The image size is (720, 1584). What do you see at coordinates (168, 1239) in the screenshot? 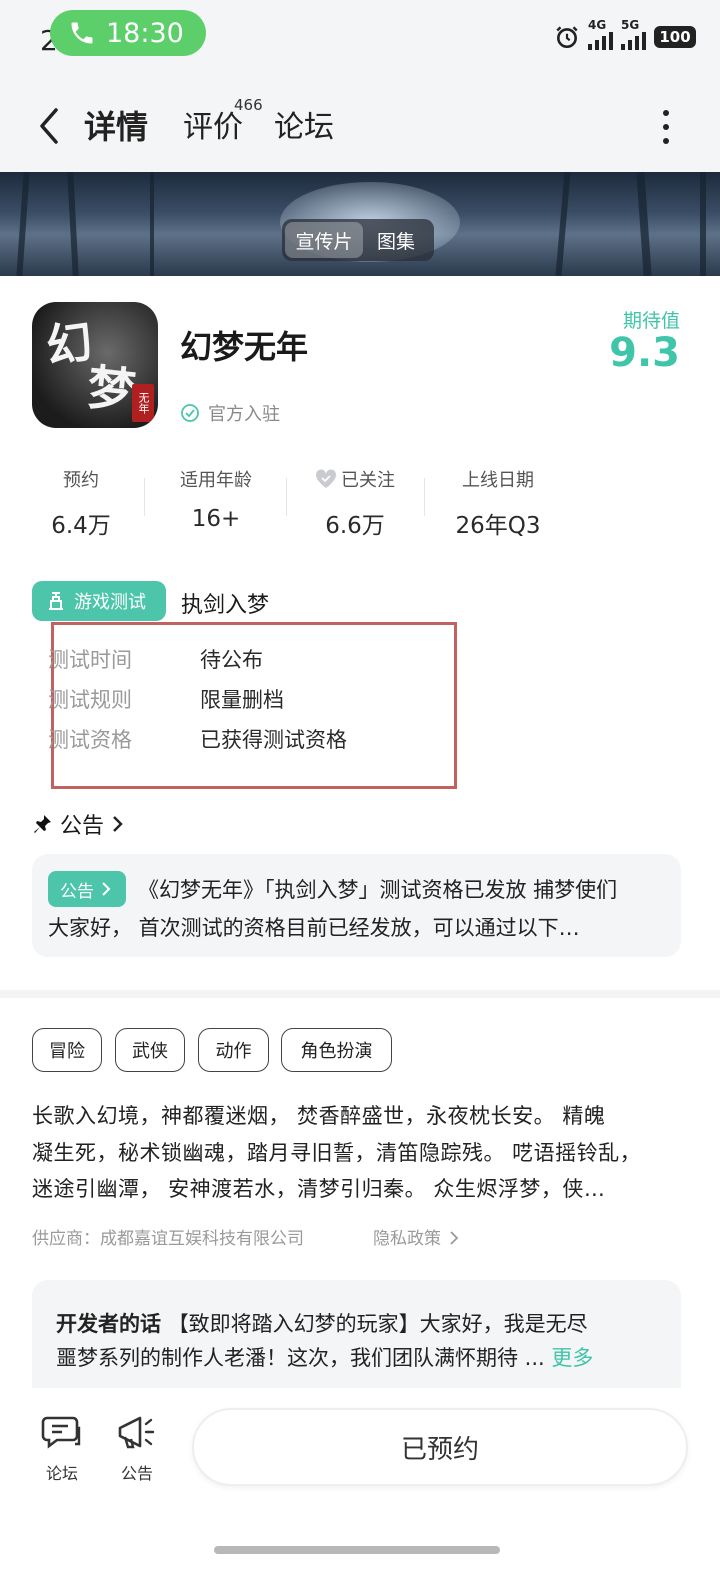
I see `supplier-info: 供应商：成都嘉谊互娱科技有限公司` at bounding box center [168, 1239].